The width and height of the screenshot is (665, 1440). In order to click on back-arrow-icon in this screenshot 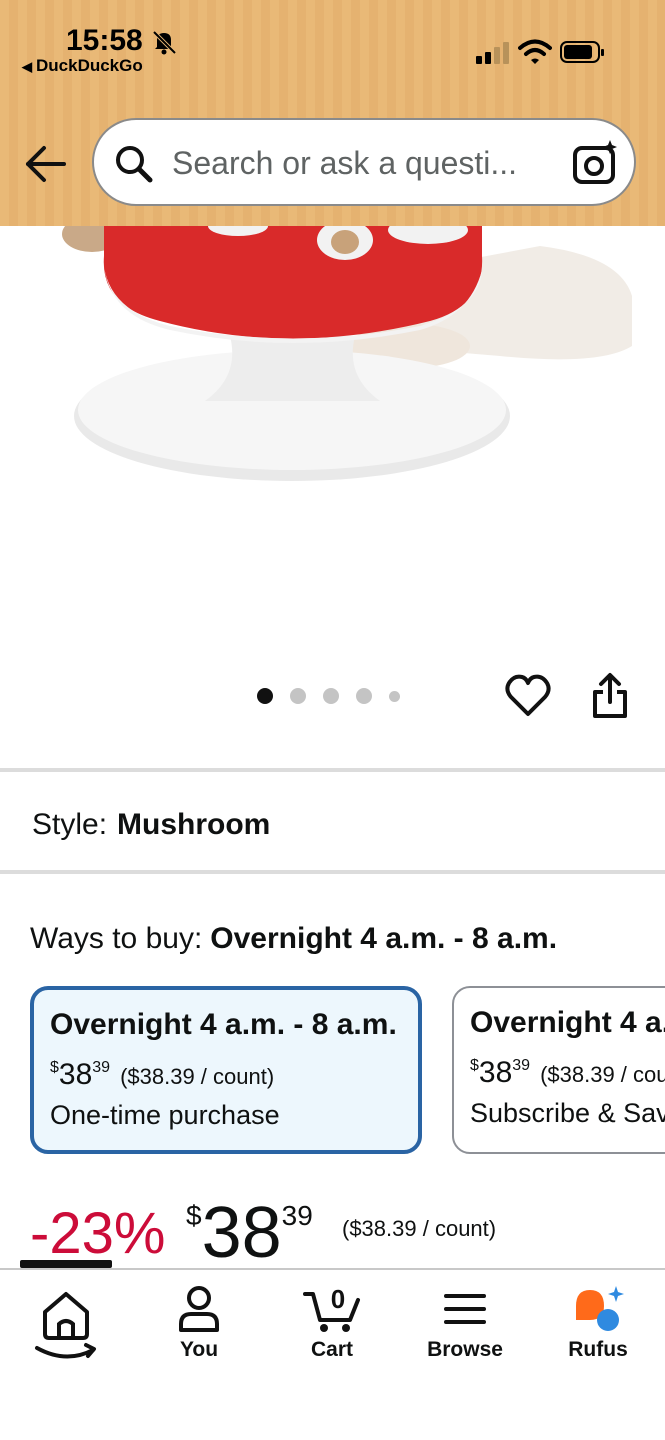, I will do `click(46, 164)`.